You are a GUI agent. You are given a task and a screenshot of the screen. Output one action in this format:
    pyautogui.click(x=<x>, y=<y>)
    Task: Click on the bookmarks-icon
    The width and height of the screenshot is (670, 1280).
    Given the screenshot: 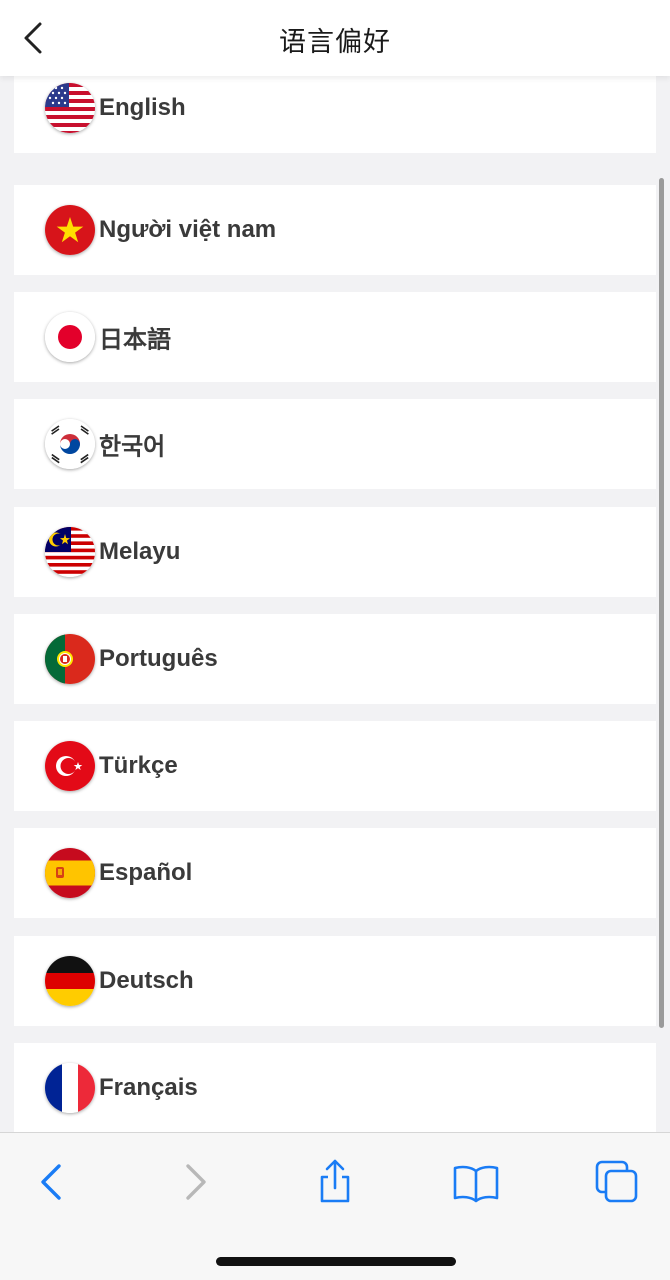 What is the action you would take?
    pyautogui.click(x=476, y=1184)
    